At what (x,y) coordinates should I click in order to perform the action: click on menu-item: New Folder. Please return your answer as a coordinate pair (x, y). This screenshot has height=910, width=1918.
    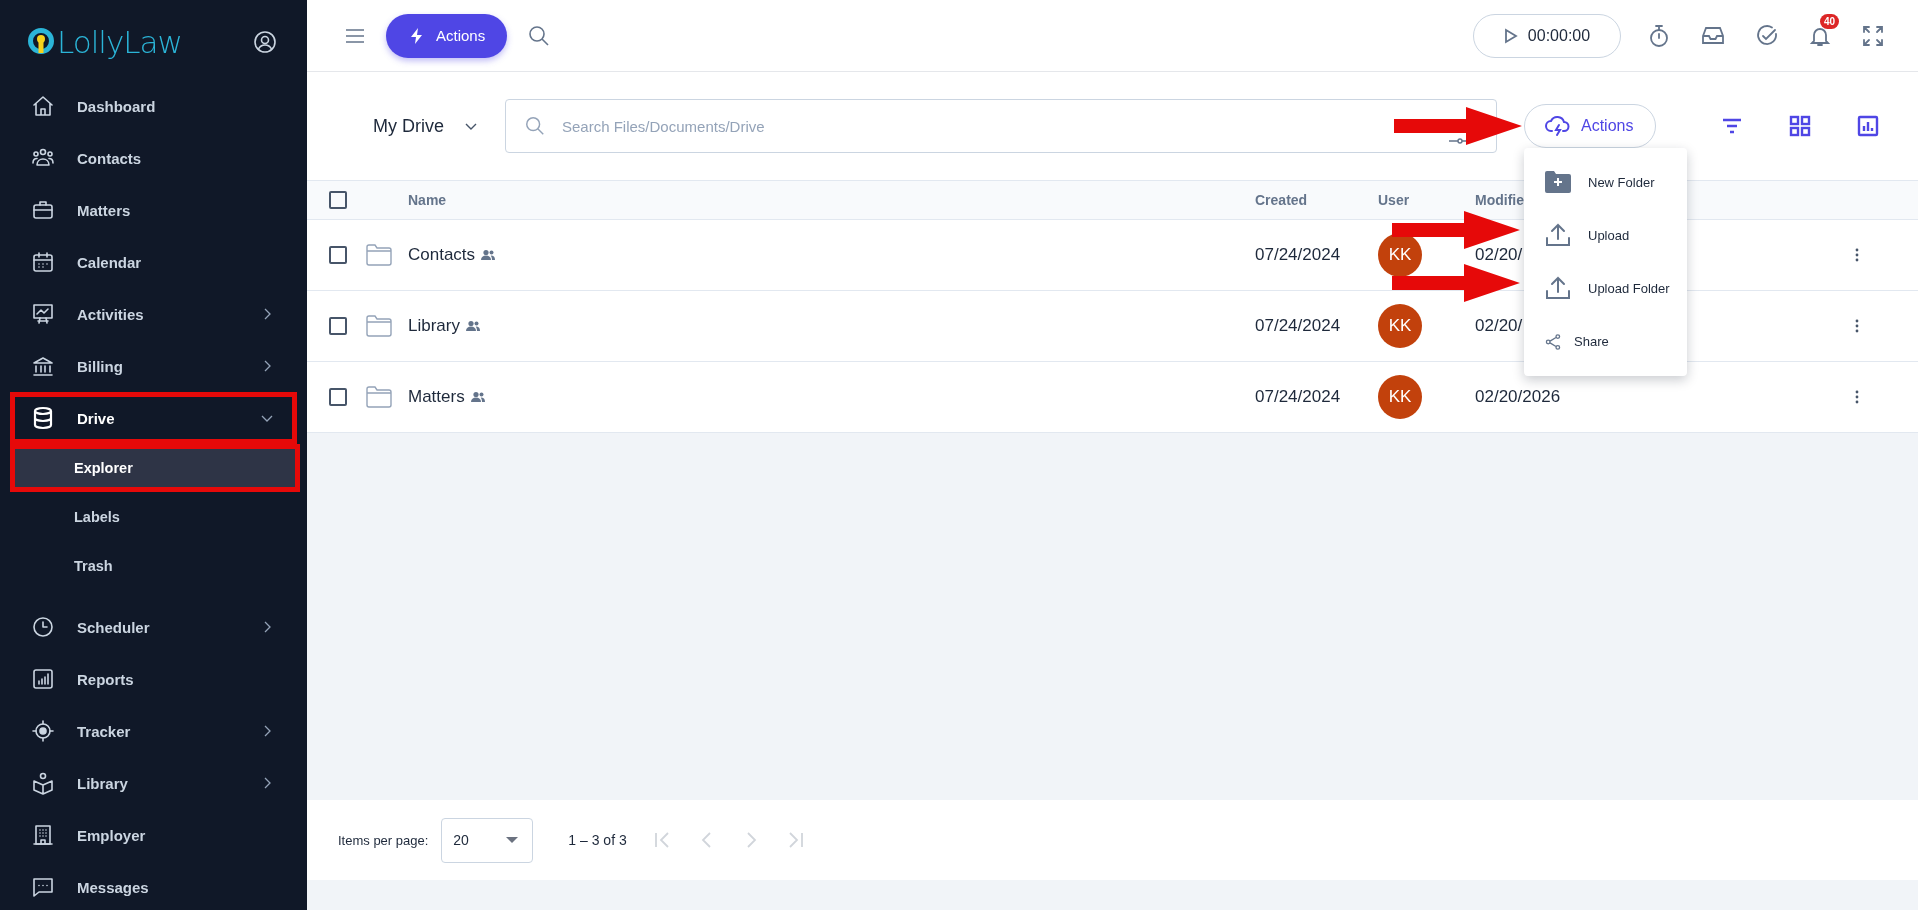
    Looking at the image, I should click on (1605, 182).